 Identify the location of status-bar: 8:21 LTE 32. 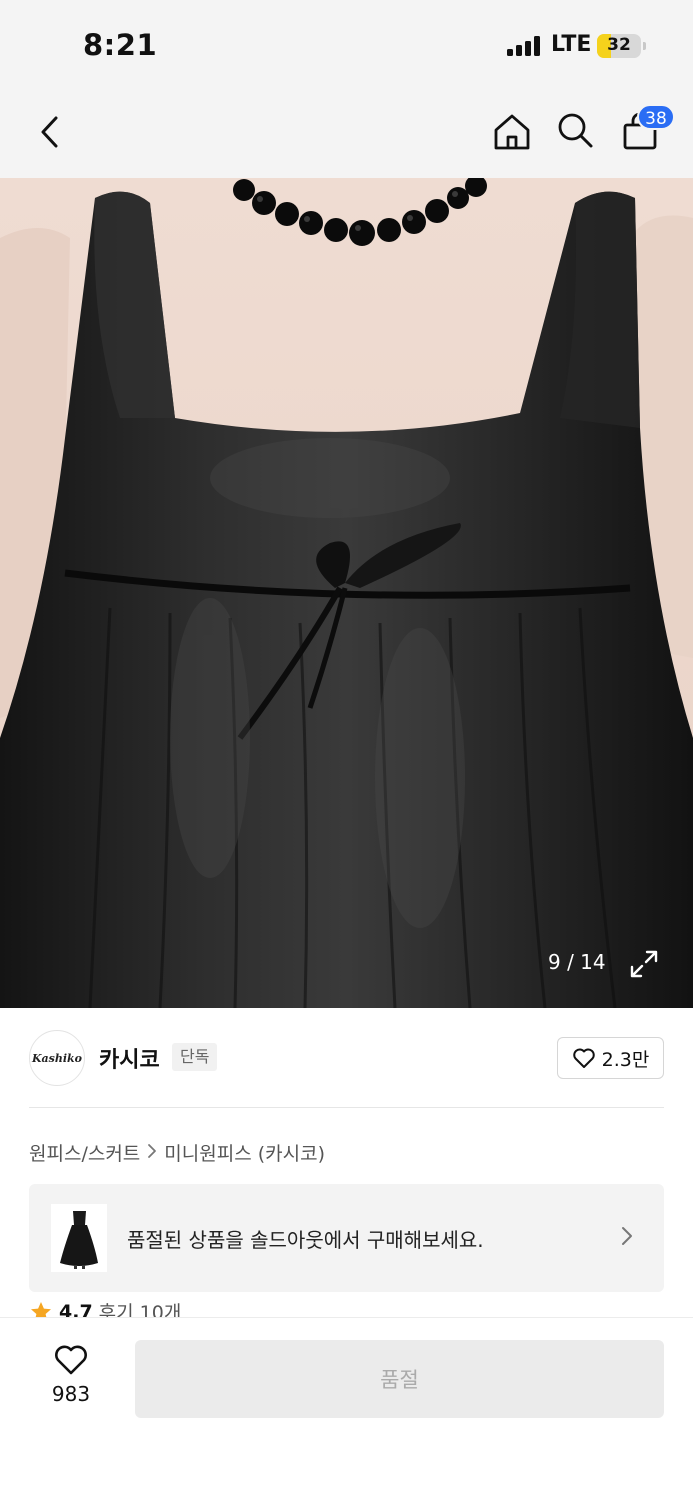
(346, 45).